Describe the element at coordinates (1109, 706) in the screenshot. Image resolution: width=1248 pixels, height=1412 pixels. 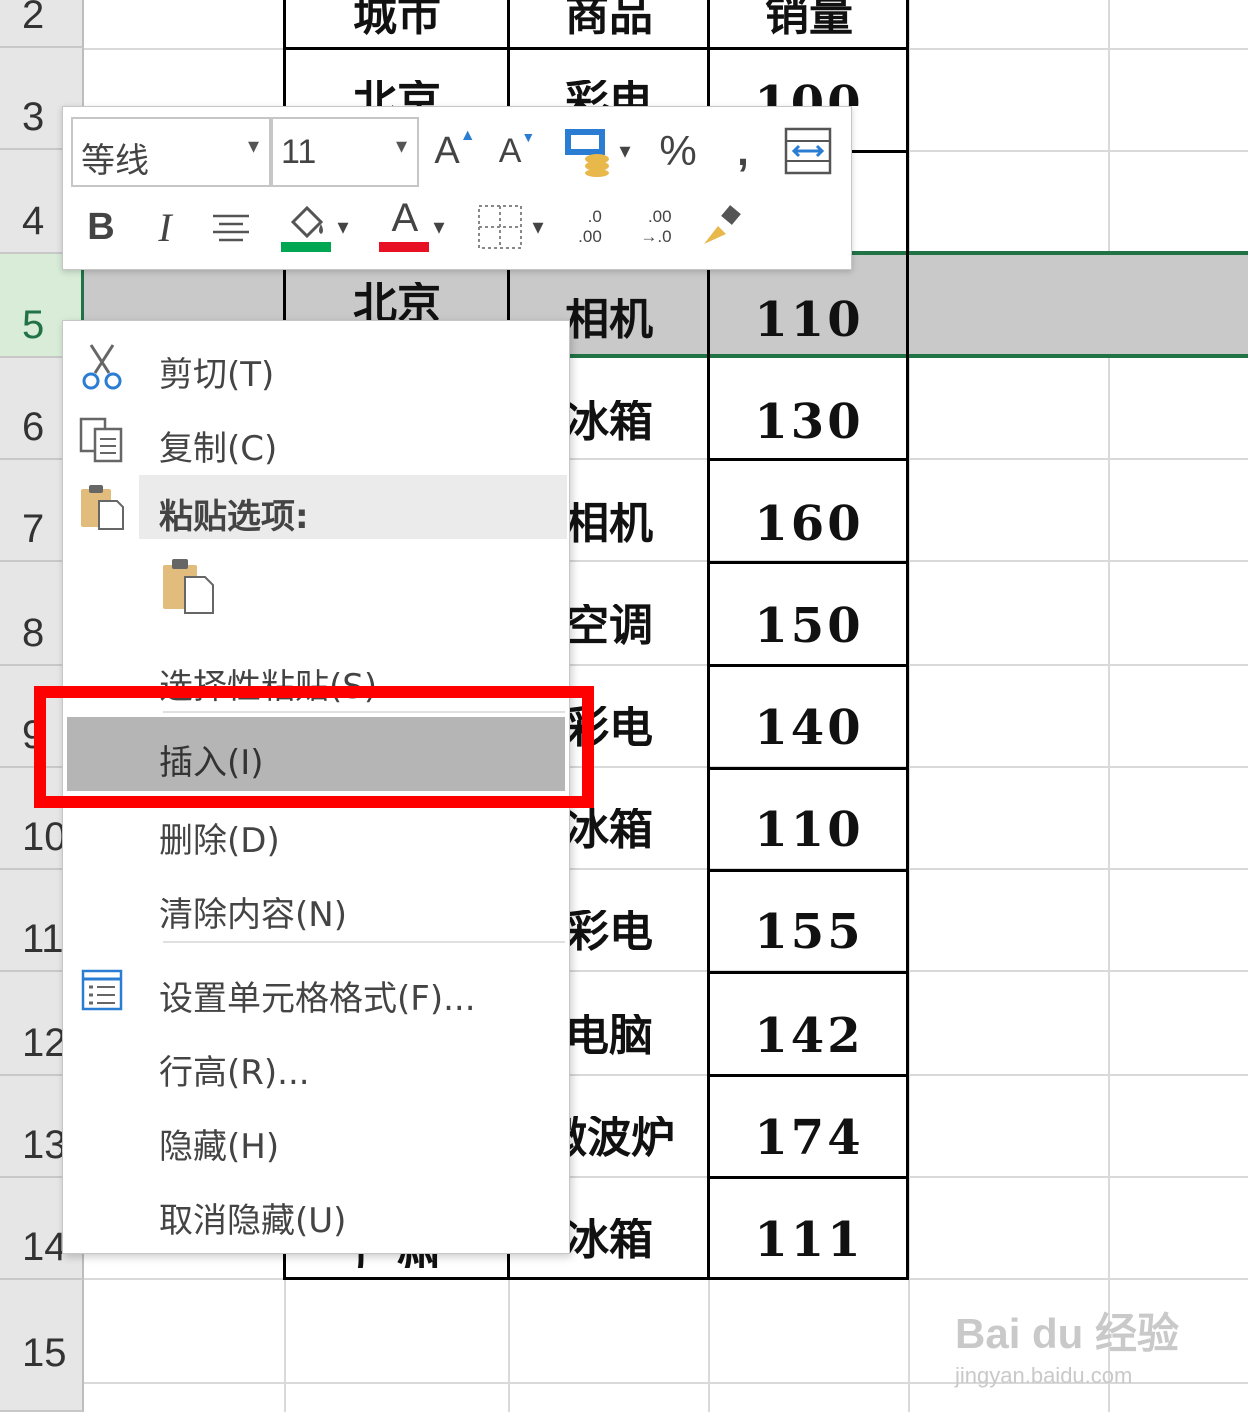
I see `column-gridline` at that location.